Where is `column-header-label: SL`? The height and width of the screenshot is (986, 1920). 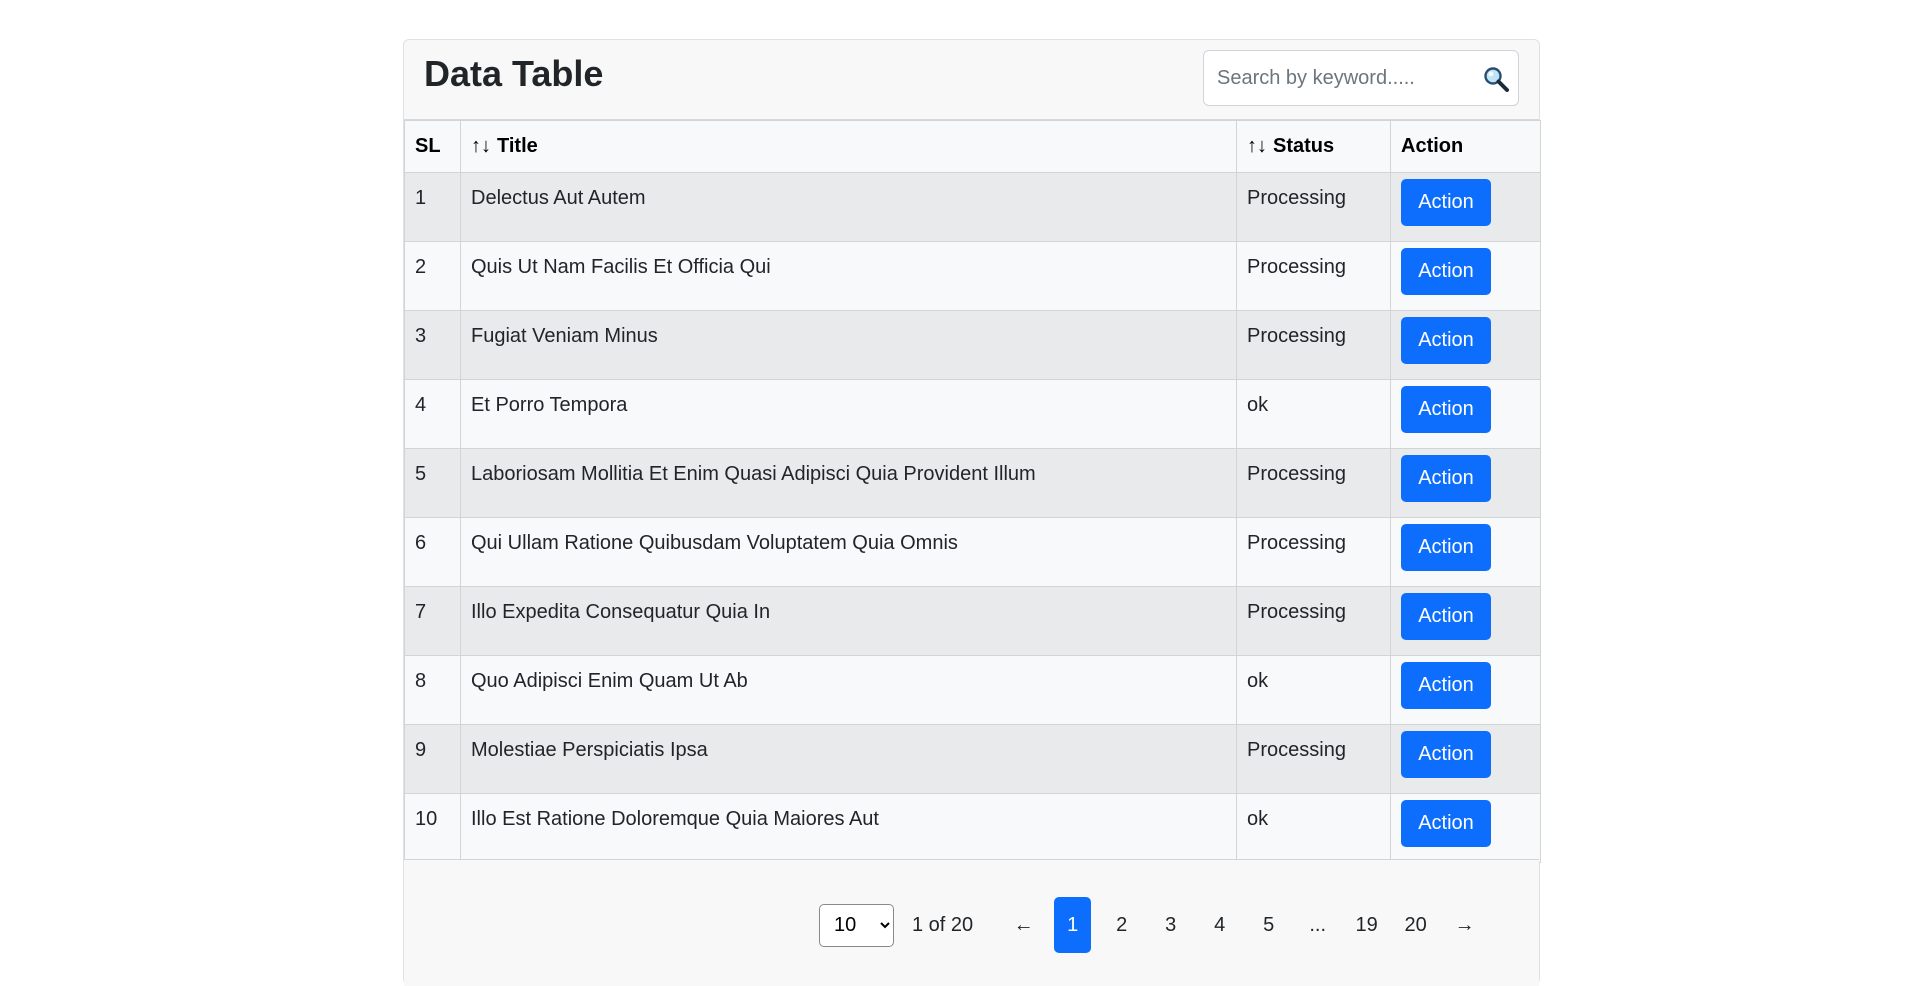 column-header-label: SL is located at coordinates (428, 146).